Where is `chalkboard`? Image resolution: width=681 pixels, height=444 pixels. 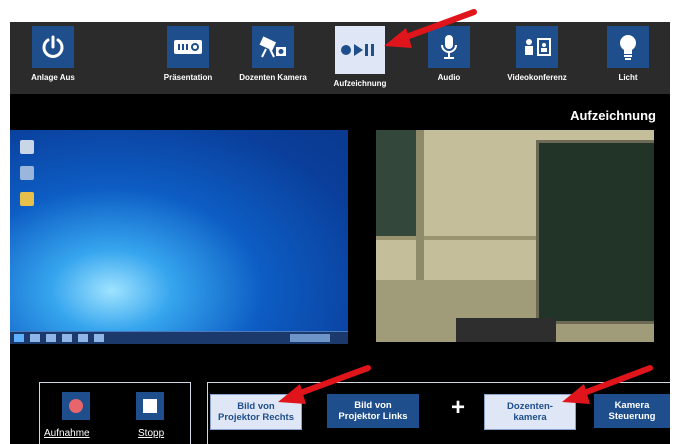 chalkboard is located at coordinates (595, 232).